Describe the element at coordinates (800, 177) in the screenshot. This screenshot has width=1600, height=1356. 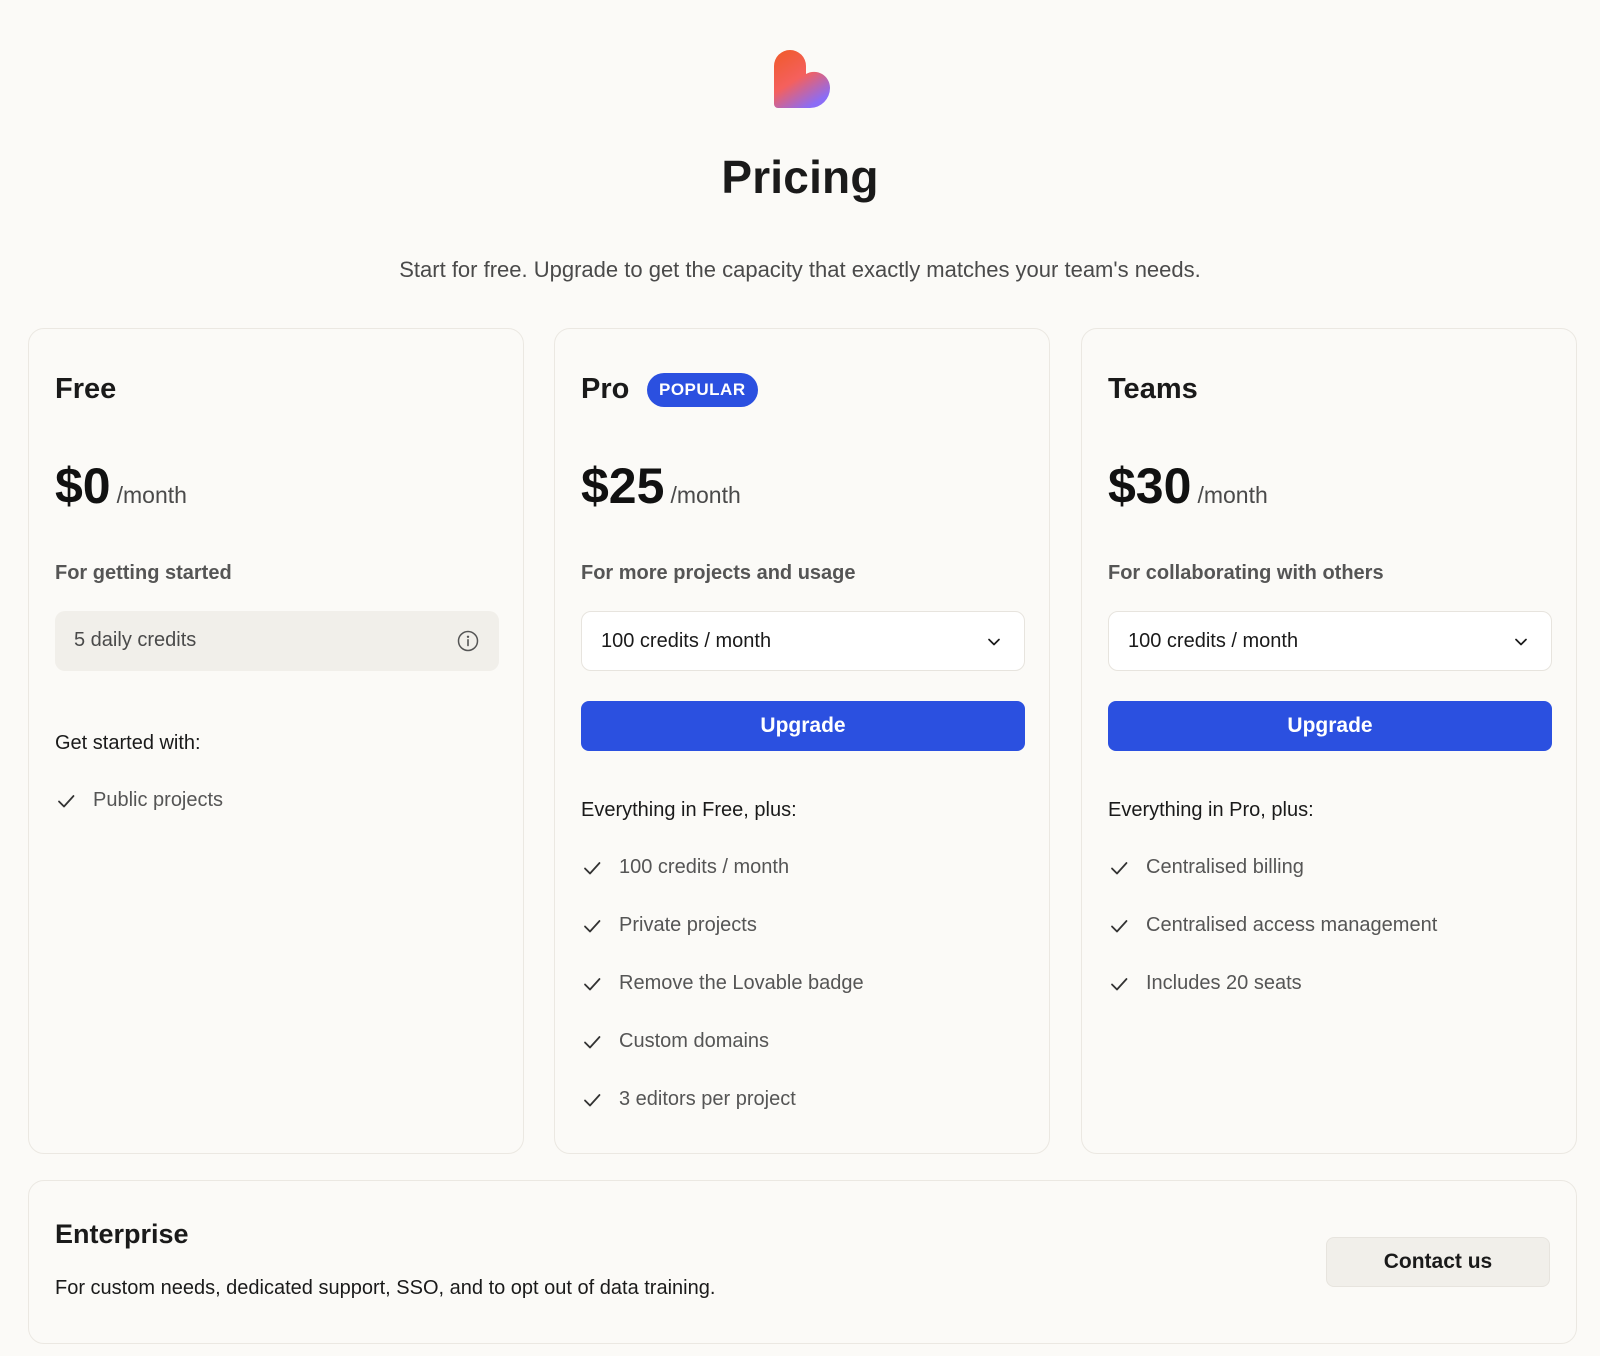
I see `page-title: Pricing` at that location.